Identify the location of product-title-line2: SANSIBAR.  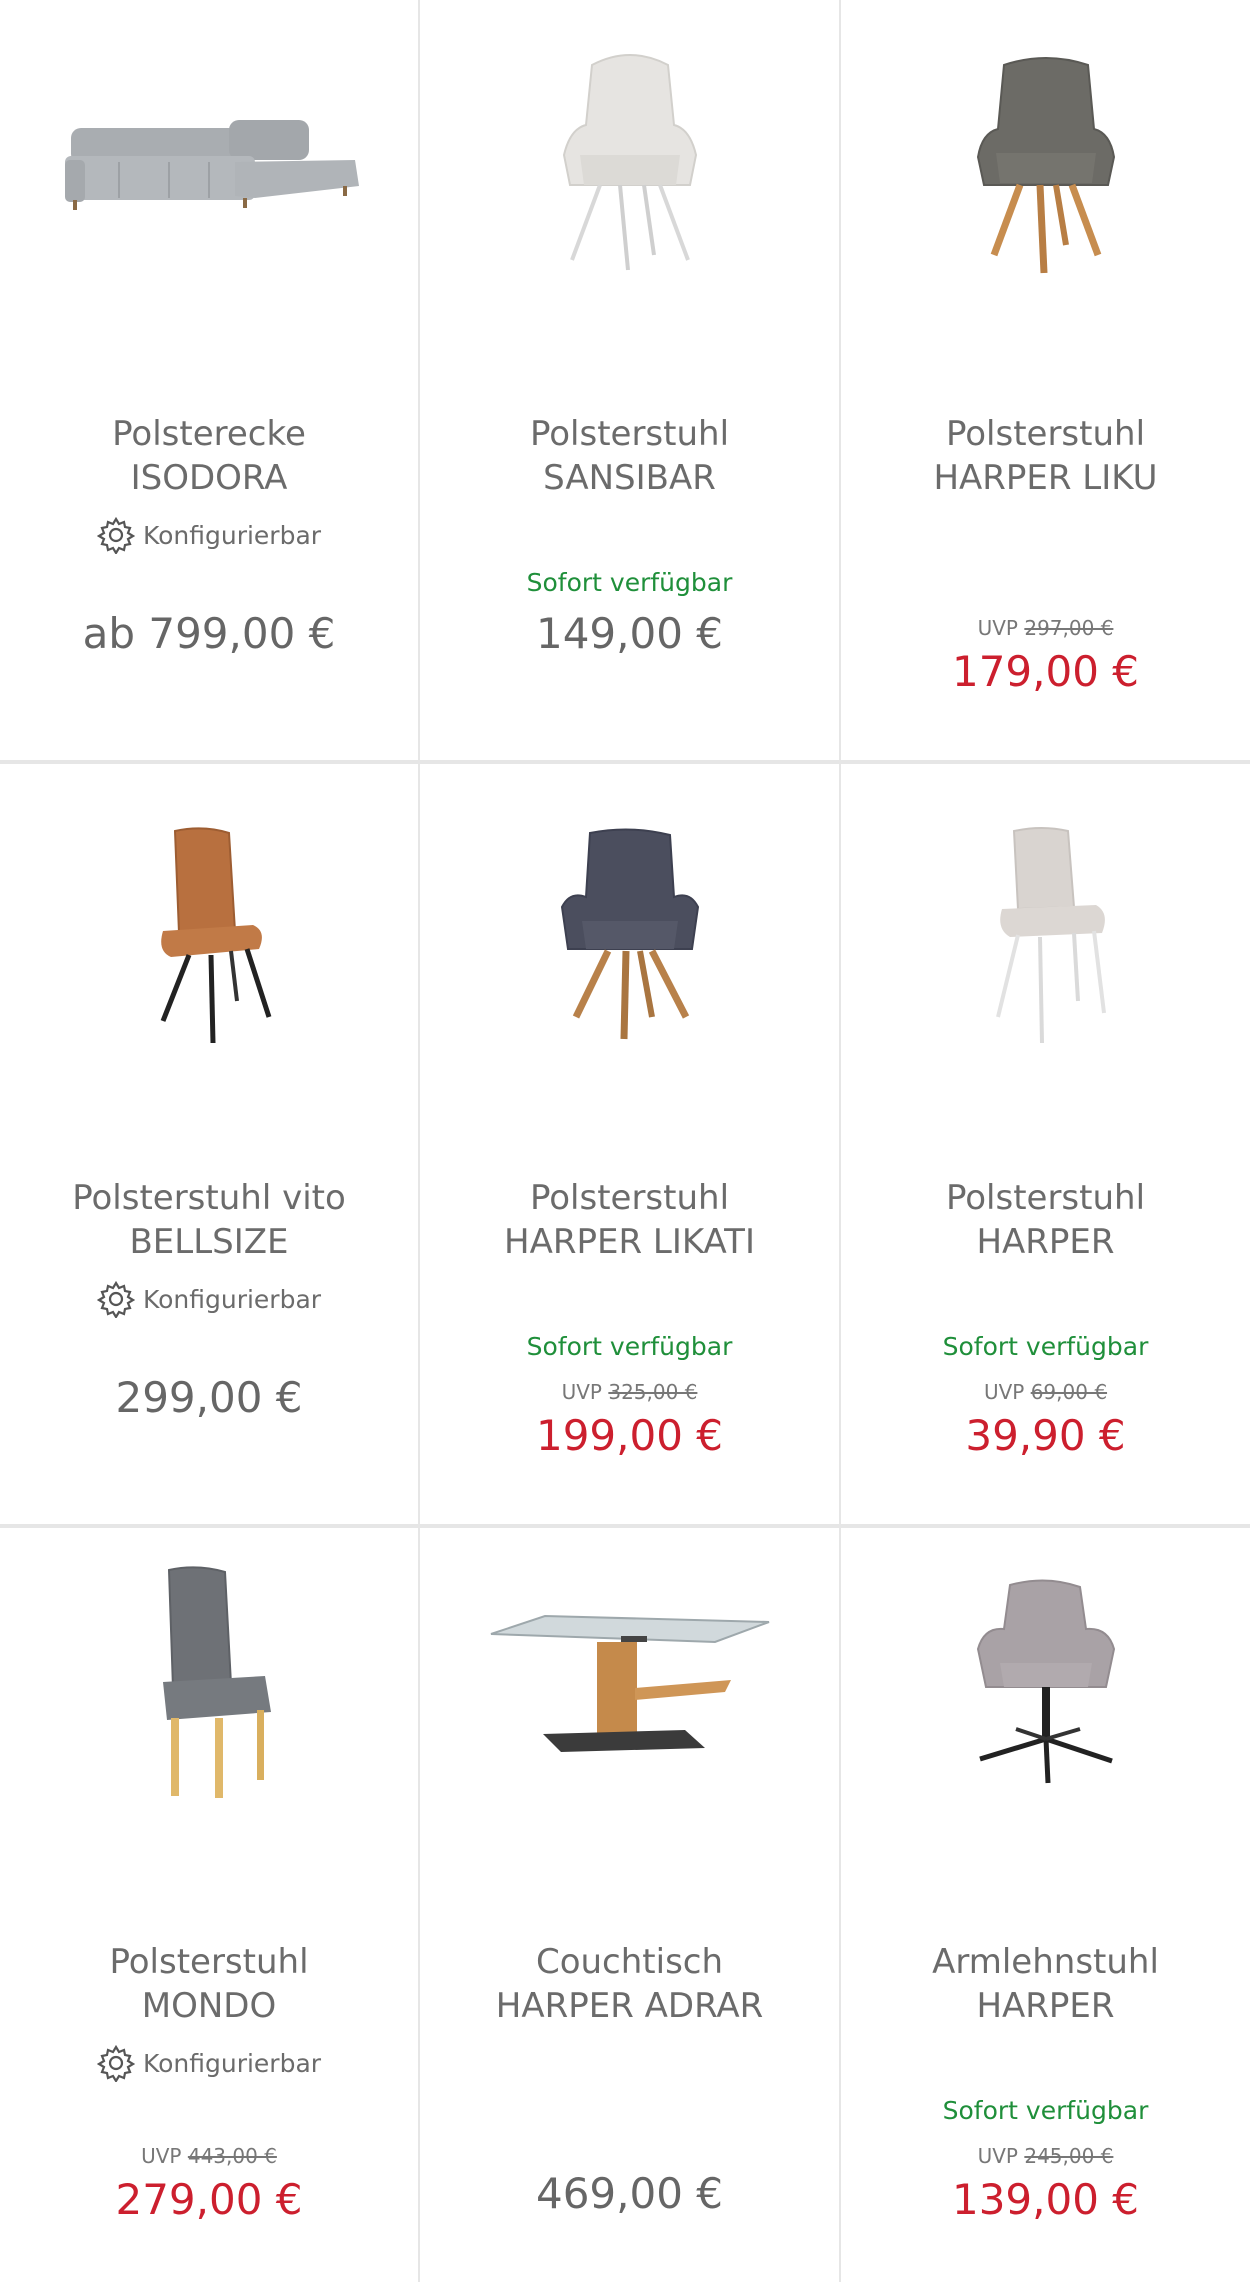
(629, 478).